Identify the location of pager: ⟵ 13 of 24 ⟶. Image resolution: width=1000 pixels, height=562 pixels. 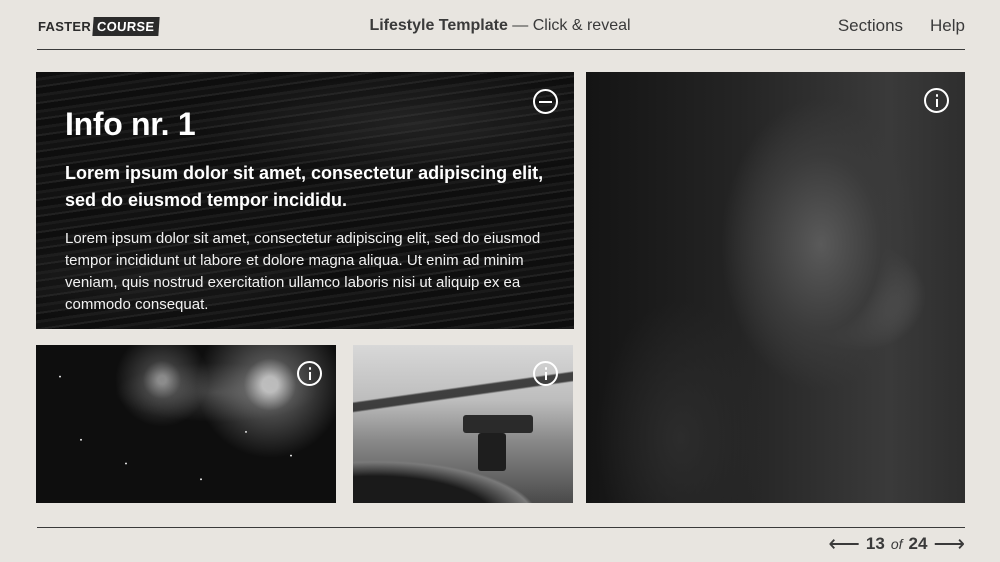
(896, 544).